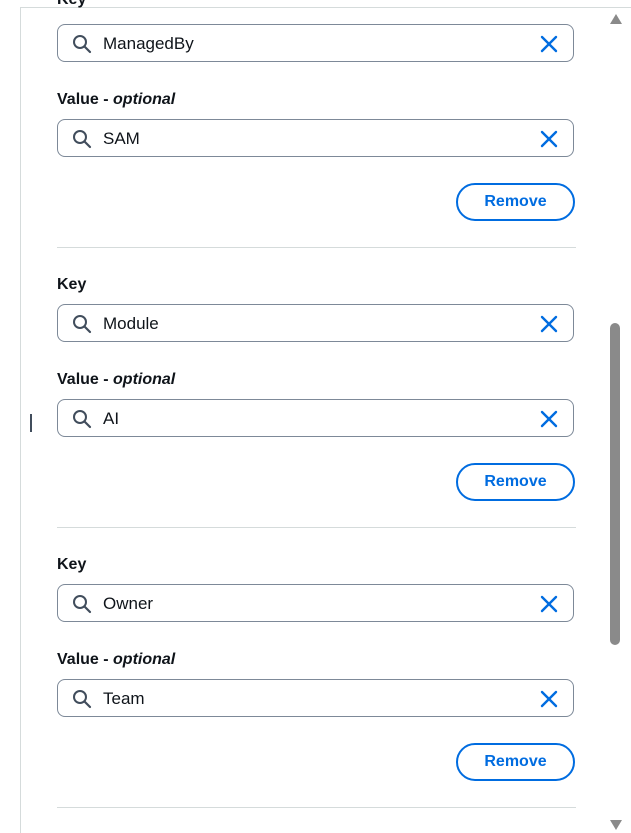 The image size is (631, 833). I want to click on left-border, so click(20, 420).